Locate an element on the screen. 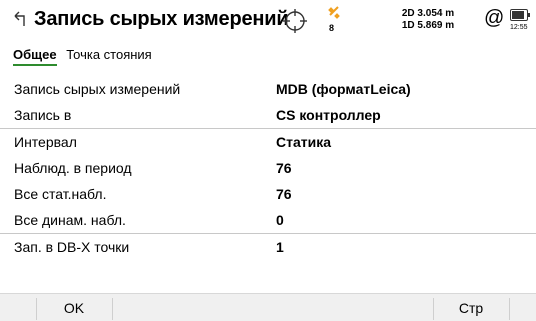 Image resolution: width=536 pixels, height=321 pixels. row-all-static-obs: Все стат.набл. 76 is located at coordinates (268, 194).